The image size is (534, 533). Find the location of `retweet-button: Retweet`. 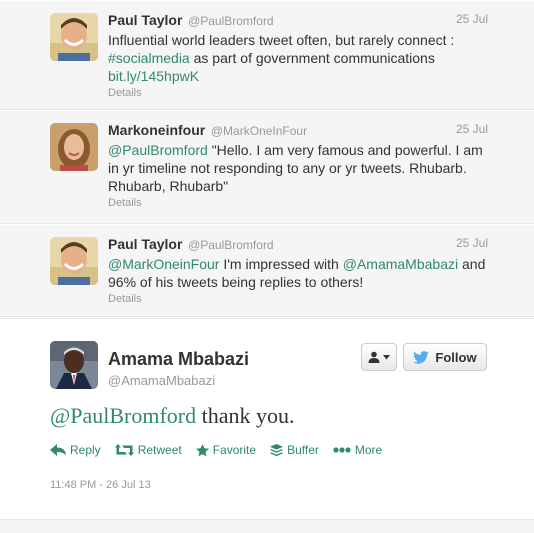

retweet-button: Retweet is located at coordinates (148, 450).